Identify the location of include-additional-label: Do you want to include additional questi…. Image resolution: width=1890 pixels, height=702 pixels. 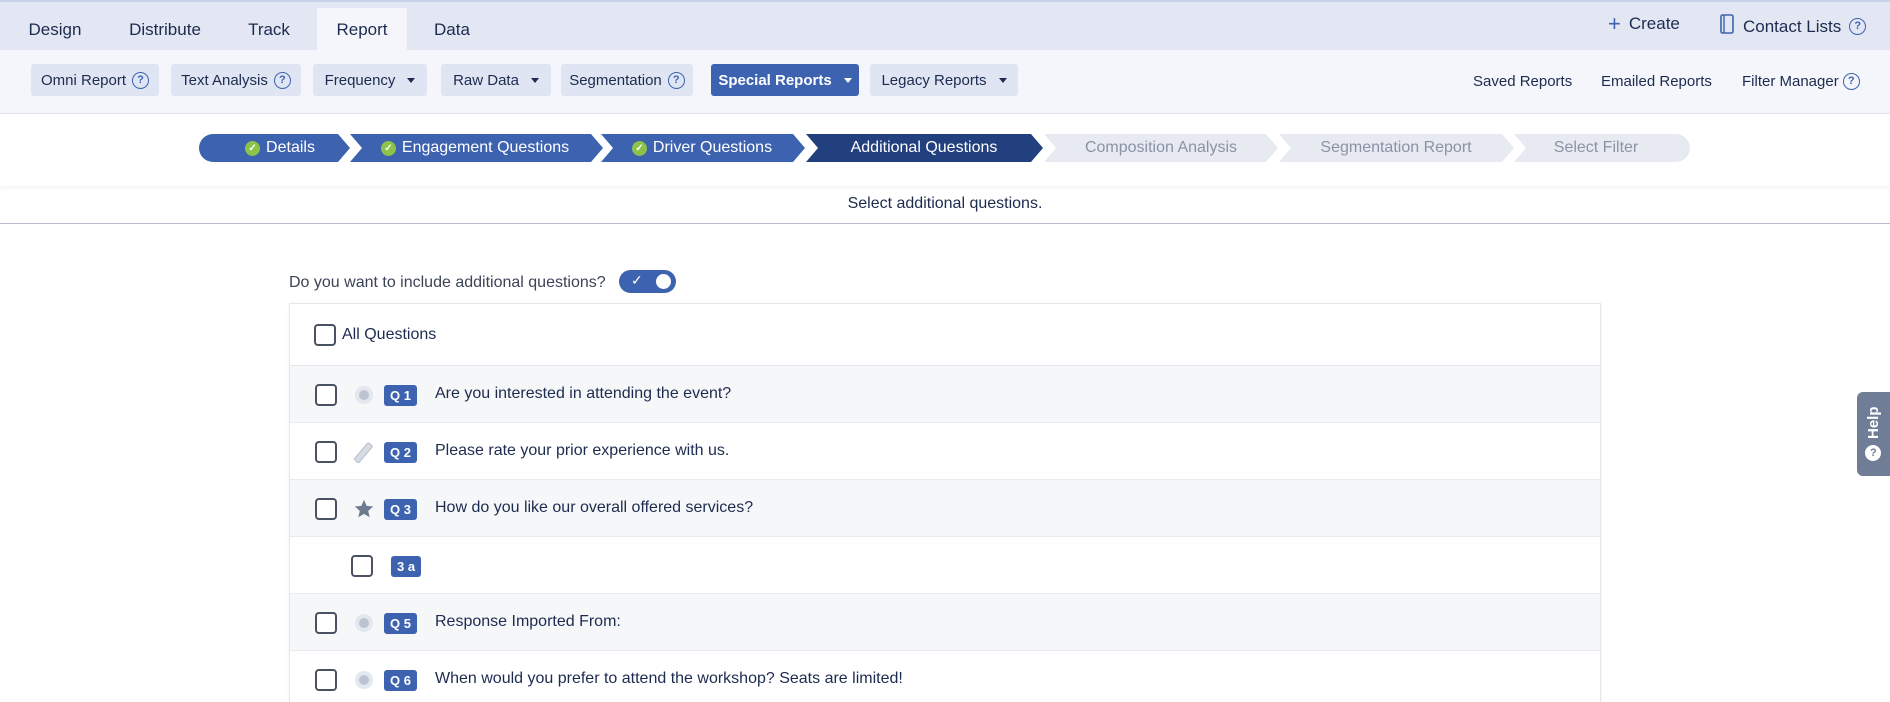
(447, 282).